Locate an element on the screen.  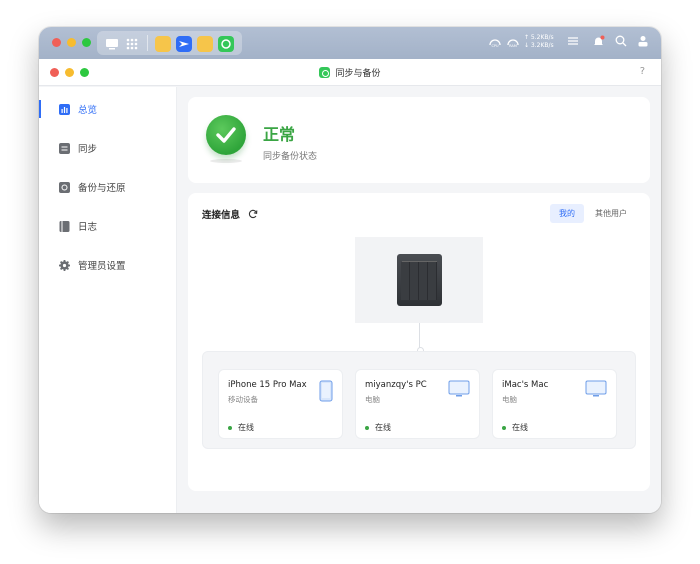
cpu-gauge-icon: CPU is located at coordinates (495, 42).